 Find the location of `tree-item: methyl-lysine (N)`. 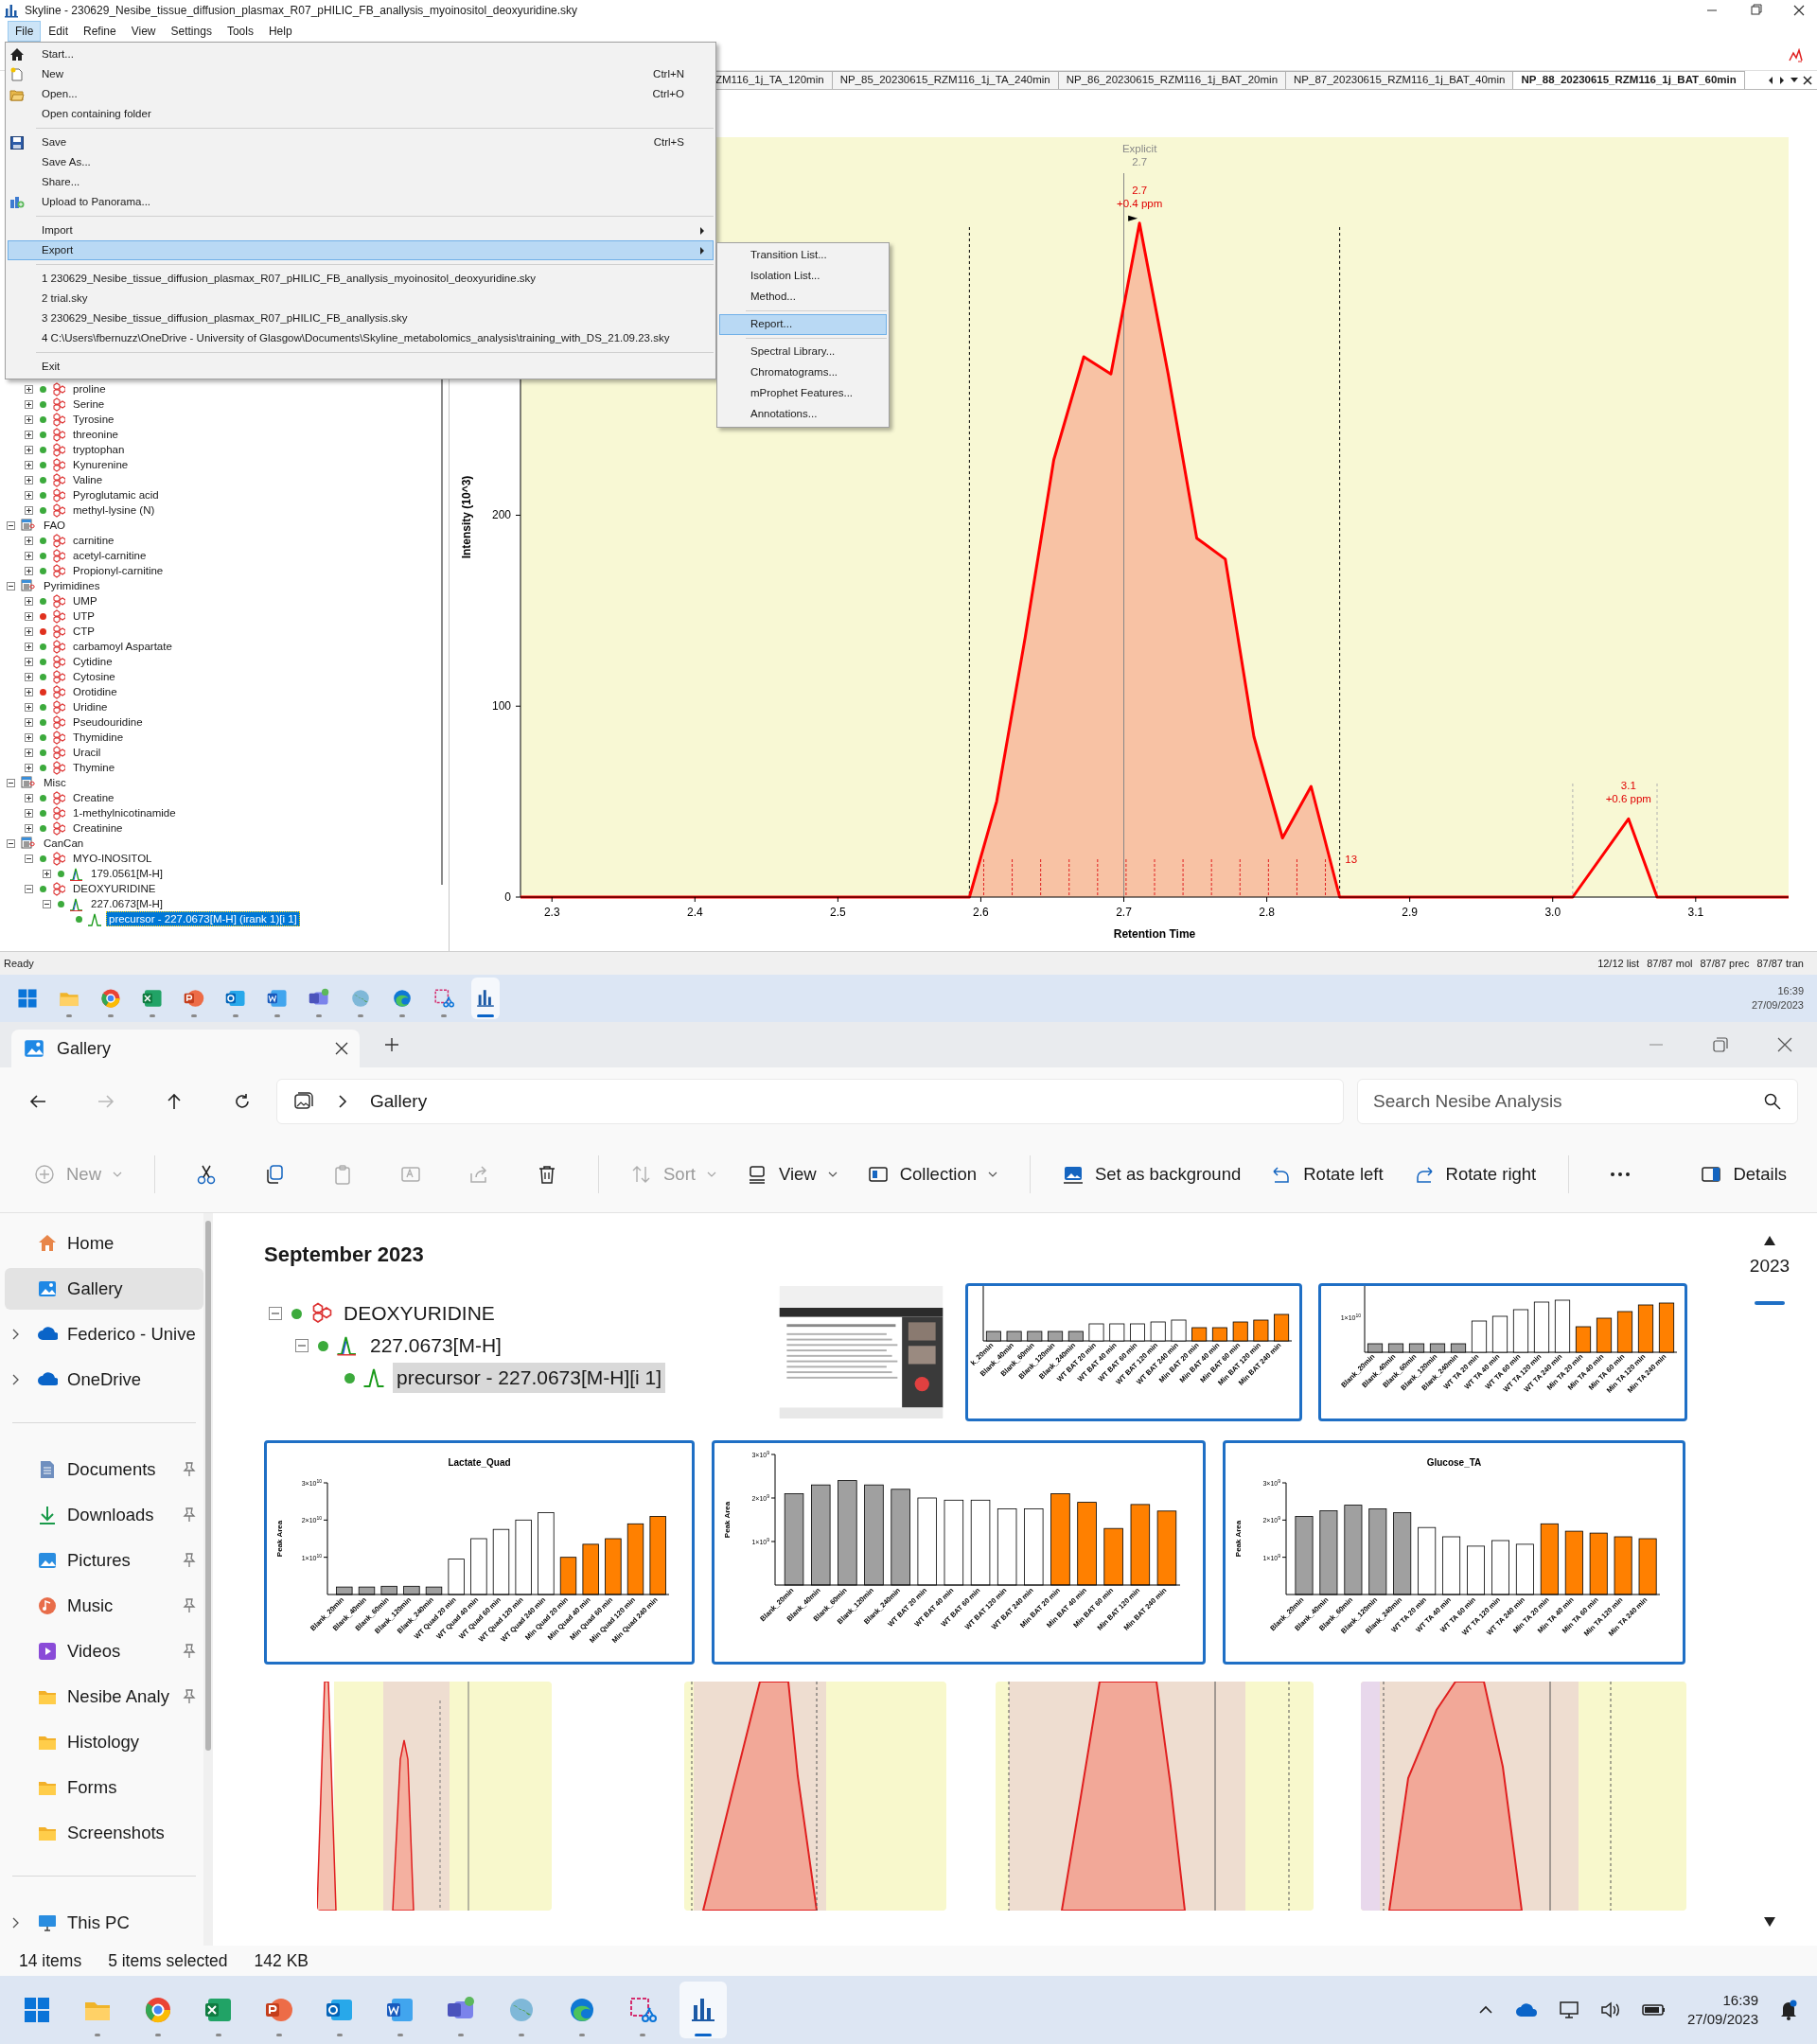

tree-item: methyl-lysine (N) is located at coordinates (114, 510).